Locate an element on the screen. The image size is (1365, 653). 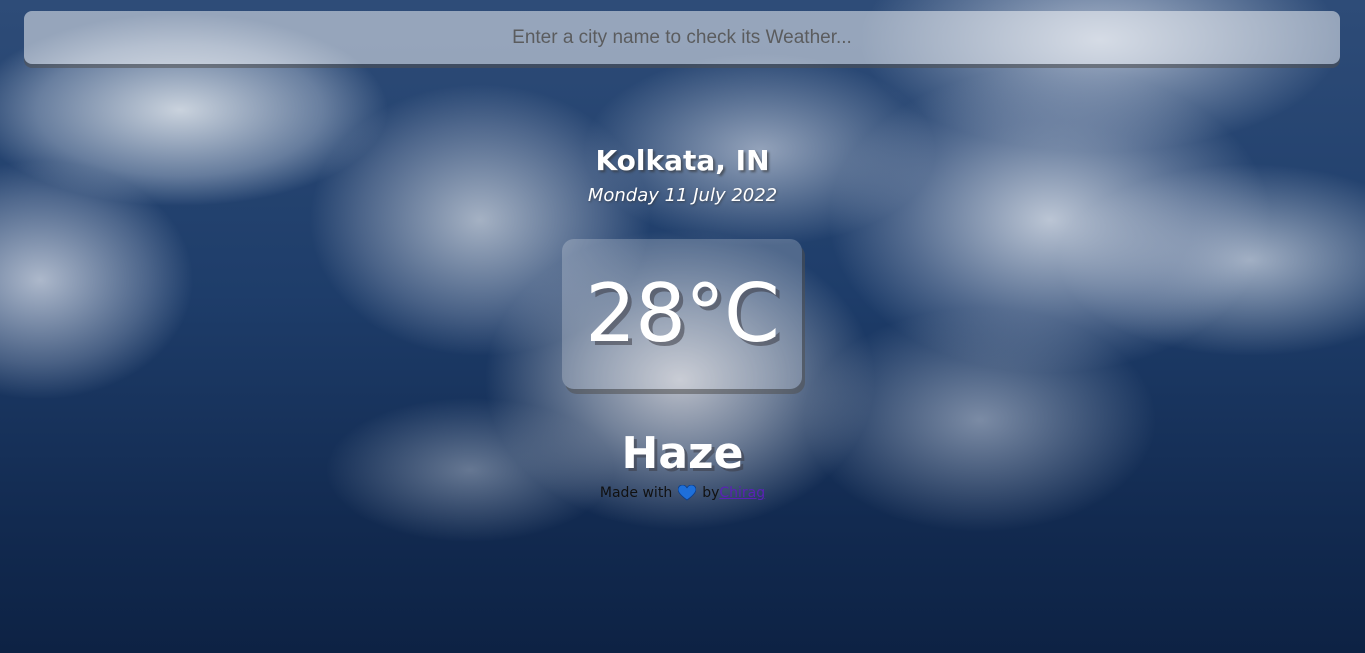
weather-condition: Haze is located at coordinates (682, 453).